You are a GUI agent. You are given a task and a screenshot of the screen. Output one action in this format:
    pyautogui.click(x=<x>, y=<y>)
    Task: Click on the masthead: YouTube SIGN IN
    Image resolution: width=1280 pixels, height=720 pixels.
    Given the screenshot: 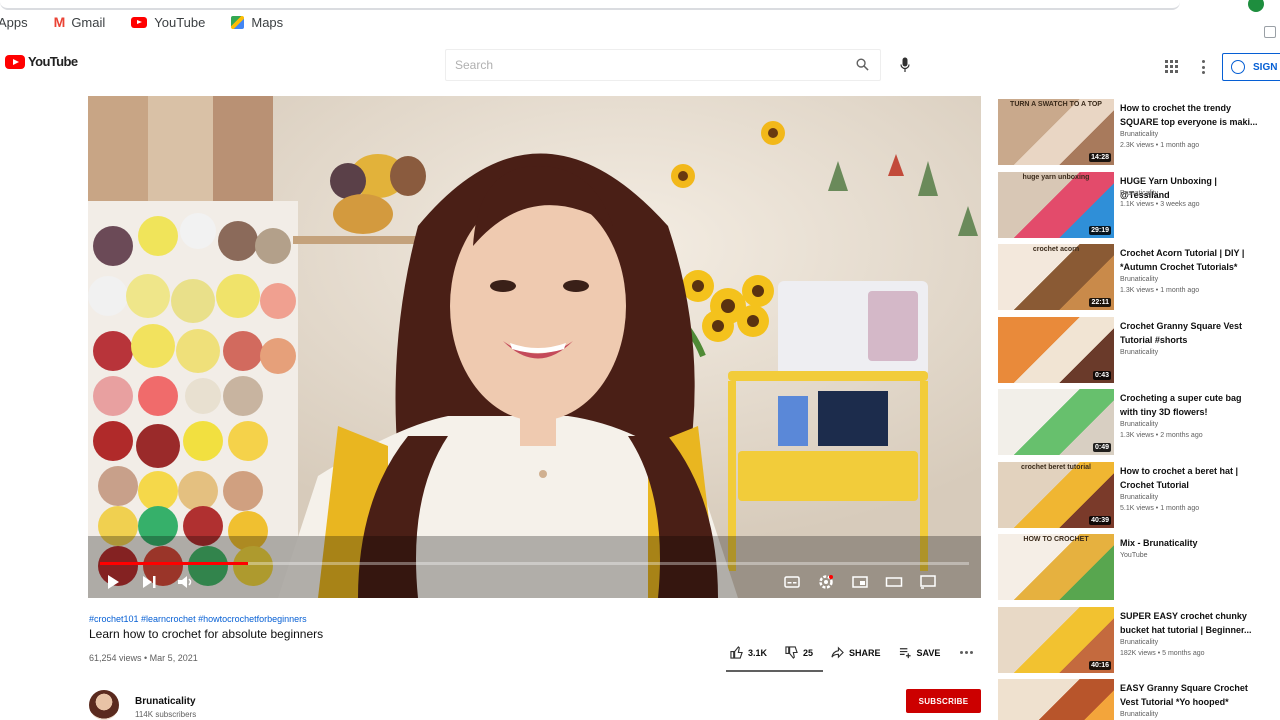 What is the action you would take?
    pyautogui.click(x=640, y=67)
    